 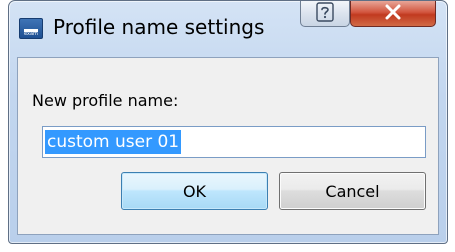 I want to click on close-button, so click(x=393, y=14).